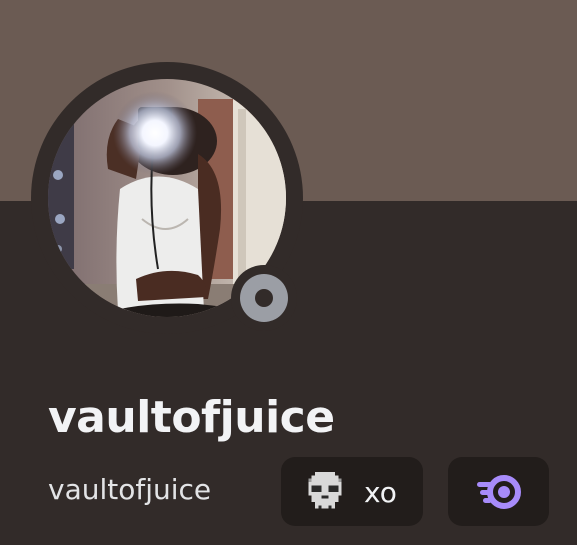 The width and height of the screenshot is (577, 545). What do you see at coordinates (191, 417) in the screenshot?
I see `display-name: vaultofjuice` at bounding box center [191, 417].